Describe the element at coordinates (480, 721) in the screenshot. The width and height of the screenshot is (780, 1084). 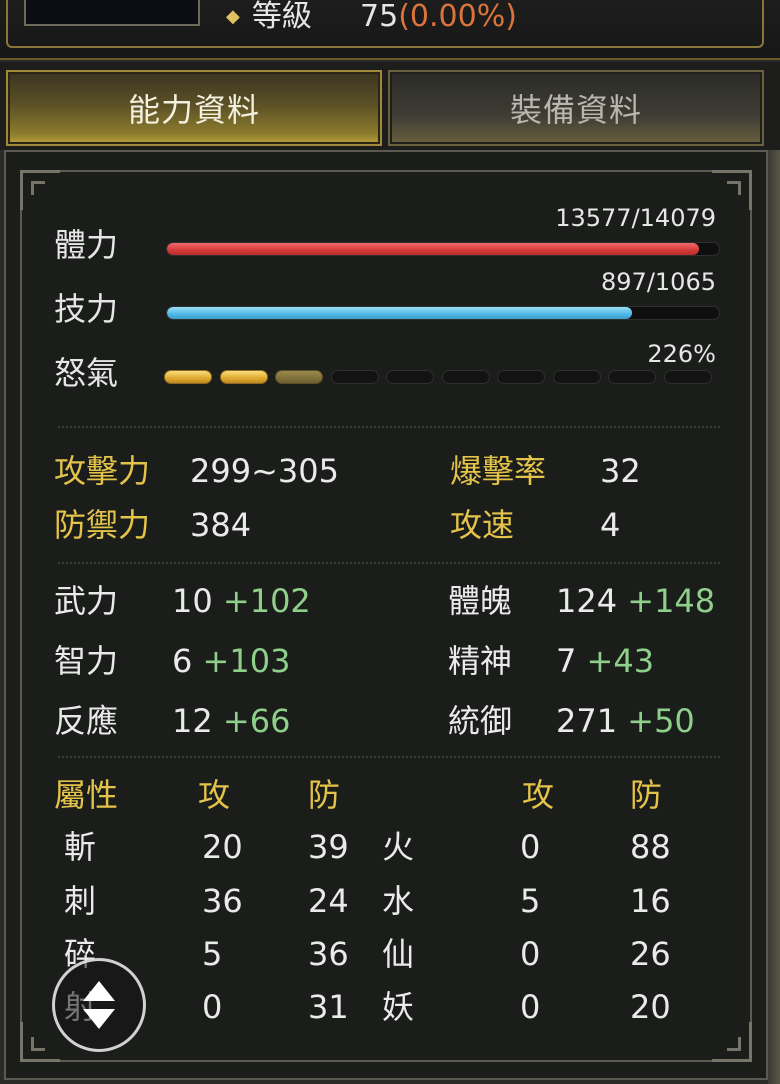
I see `lead-label: 統御` at that location.